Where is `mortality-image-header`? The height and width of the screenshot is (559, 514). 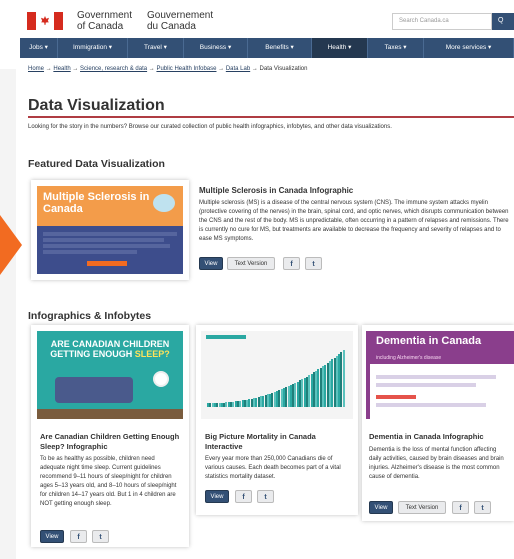 mortality-image-header is located at coordinates (226, 337).